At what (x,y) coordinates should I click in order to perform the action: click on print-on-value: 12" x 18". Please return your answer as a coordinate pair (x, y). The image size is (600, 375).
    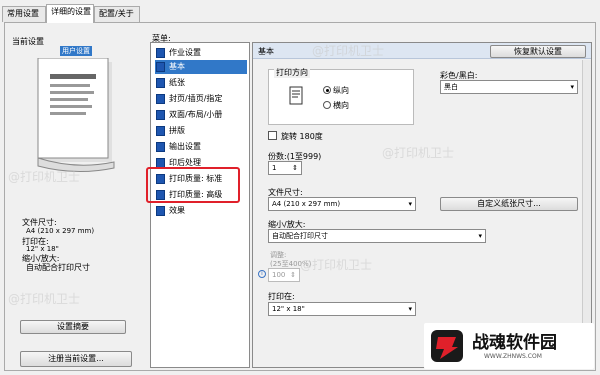
    Looking at the image, I should click on (288, 309).